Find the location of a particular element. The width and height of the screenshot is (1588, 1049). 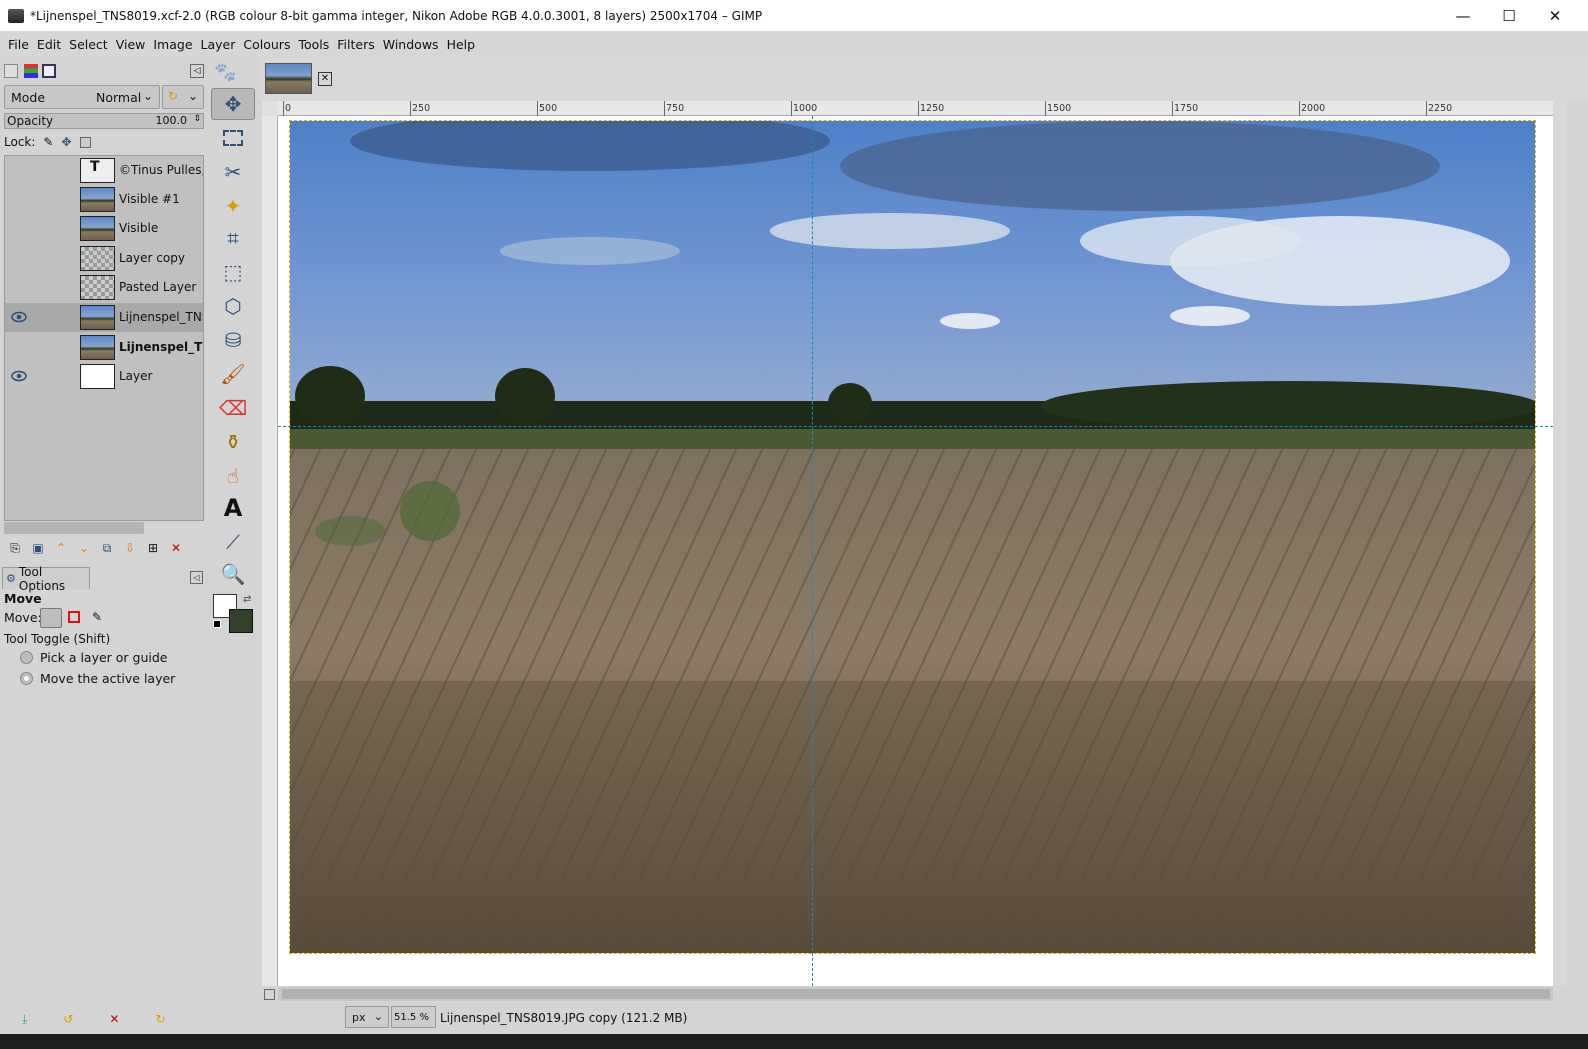

menu-image: Image is located at coordinates (172, 44).